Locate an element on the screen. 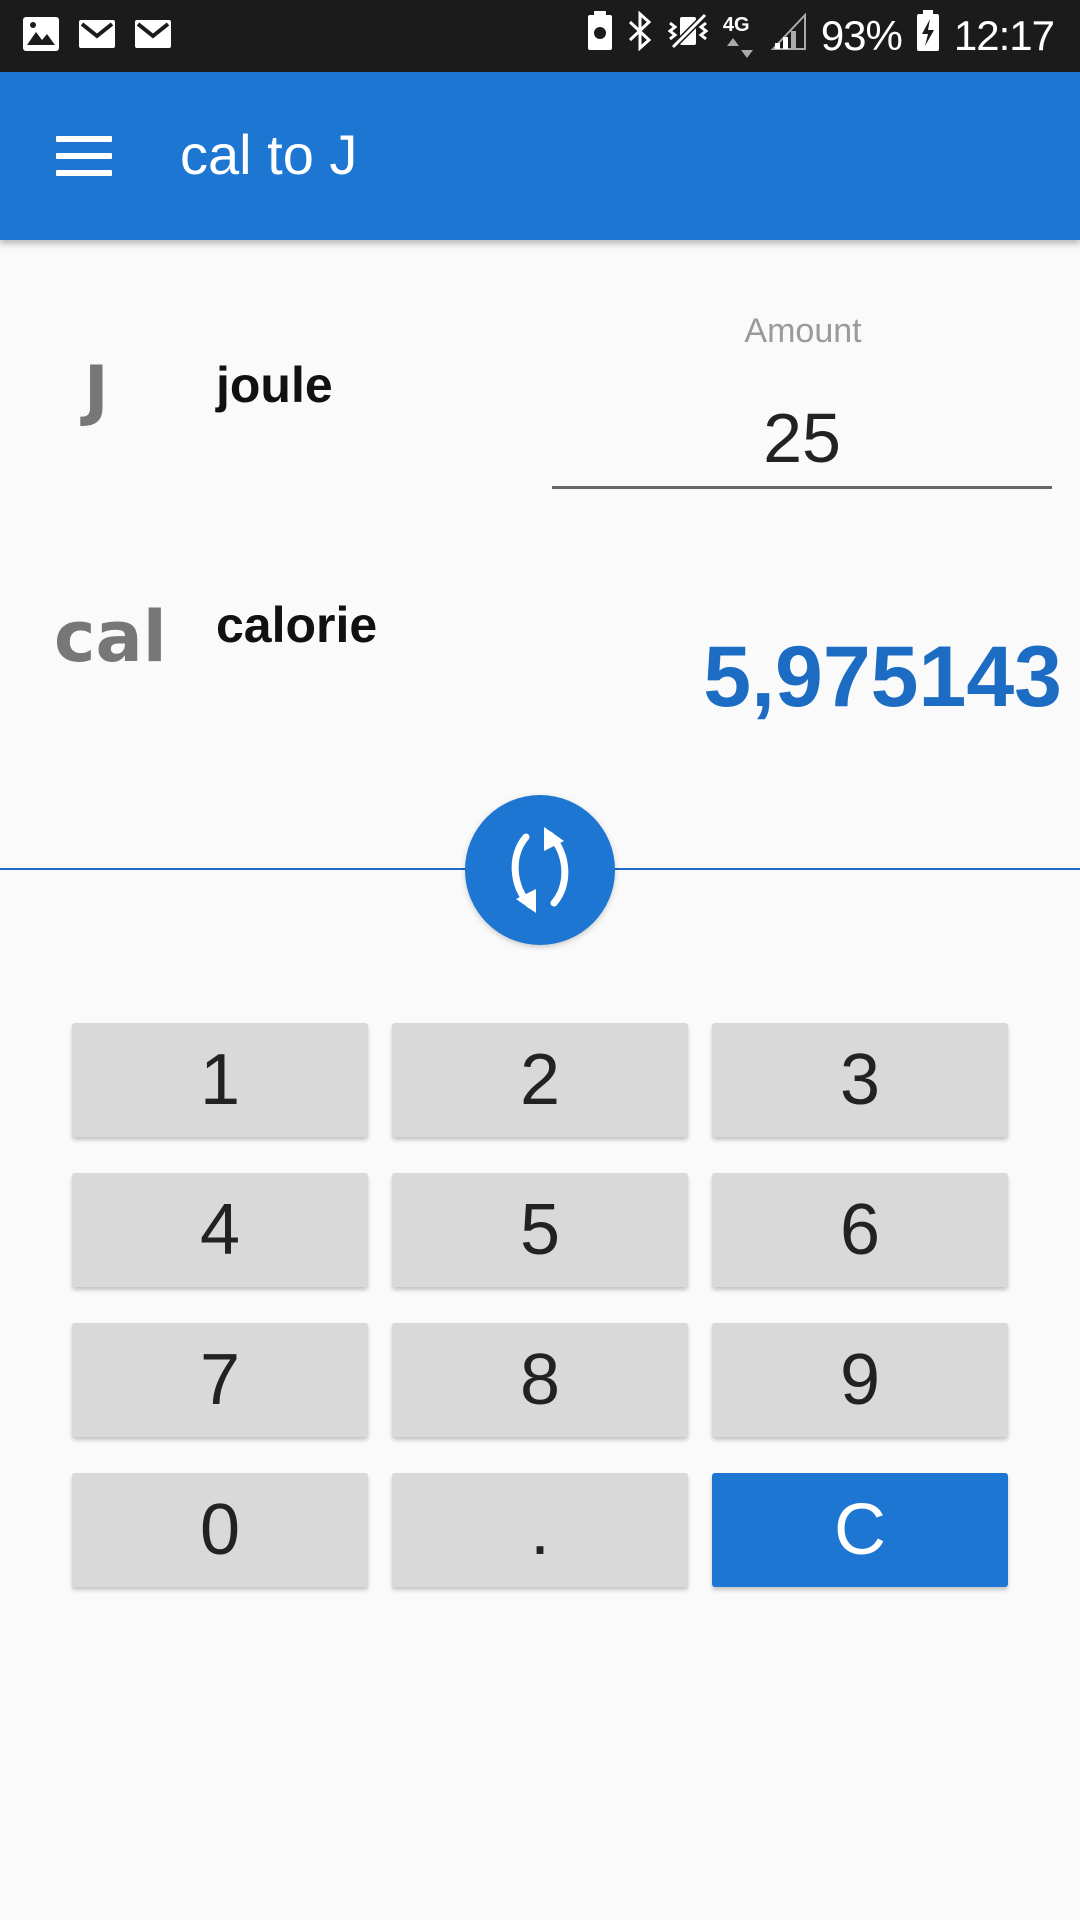 This screenshot has height=1920, width=1080. key-5: 5 is located at coordinates (540, 1230).